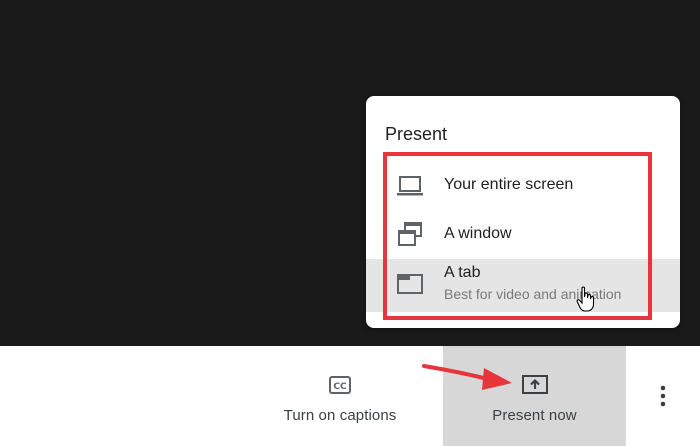  I want to click on more-options-button, so click(663, 396).